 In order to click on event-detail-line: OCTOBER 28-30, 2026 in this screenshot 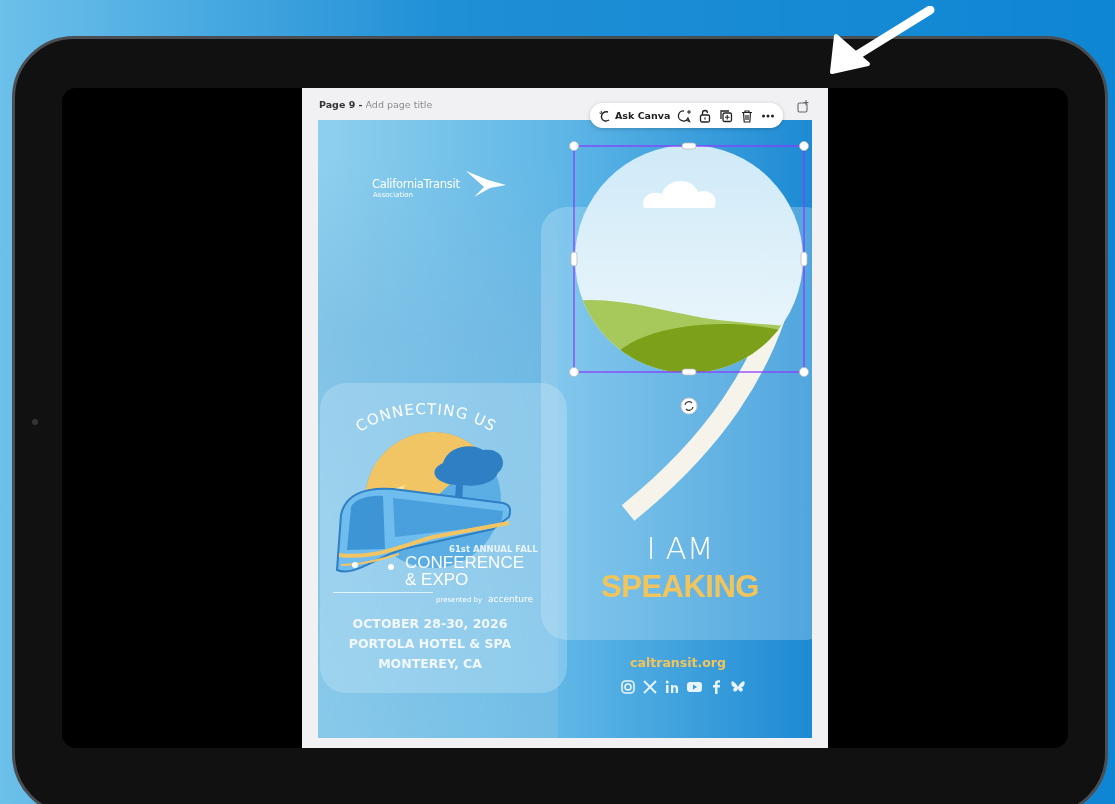, I will do `click(430, 623)`.